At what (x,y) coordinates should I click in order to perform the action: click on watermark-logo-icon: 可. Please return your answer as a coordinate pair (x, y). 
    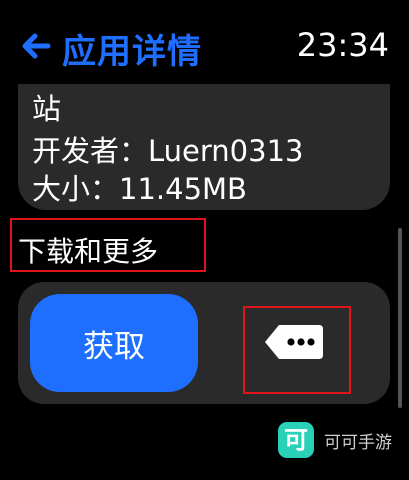
    Looking at the image, I should click on (296, 440).